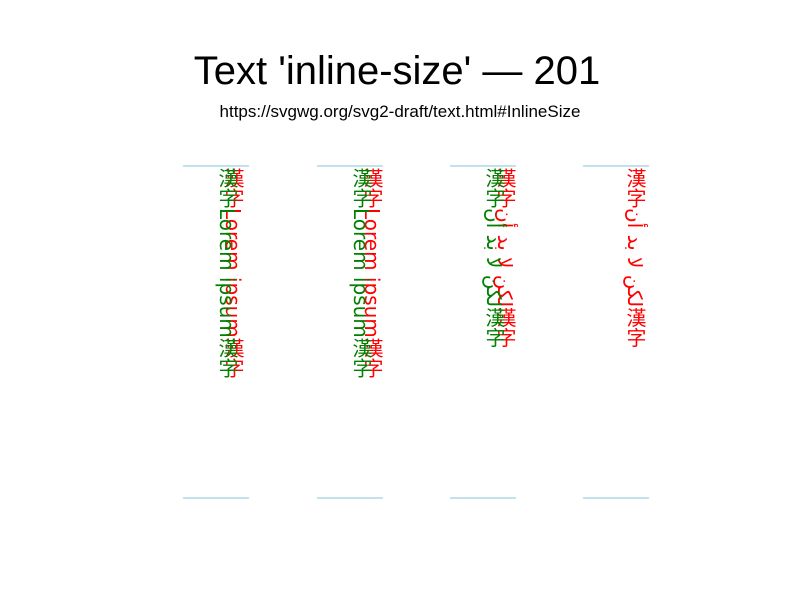 This screenshot has height=600, width=800. Describe the element at coordinates (635, 258) in the screenshot. I see `reference-text: 漢字لكن لا بد أن漢字` at that location.